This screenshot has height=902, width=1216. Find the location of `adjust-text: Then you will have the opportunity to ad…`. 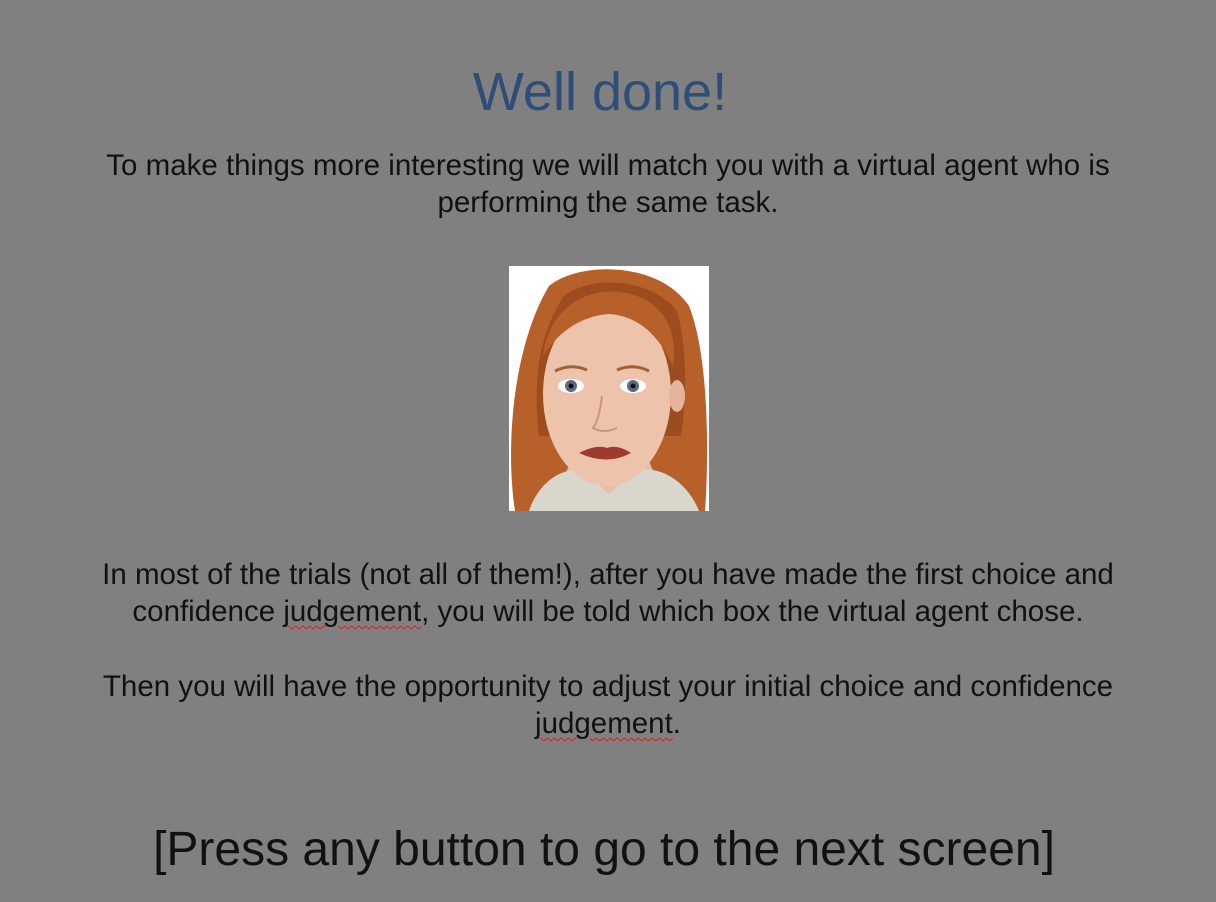

adjust-text: Then you will have the opportunity to ad… is located at coordinates (608, 705).